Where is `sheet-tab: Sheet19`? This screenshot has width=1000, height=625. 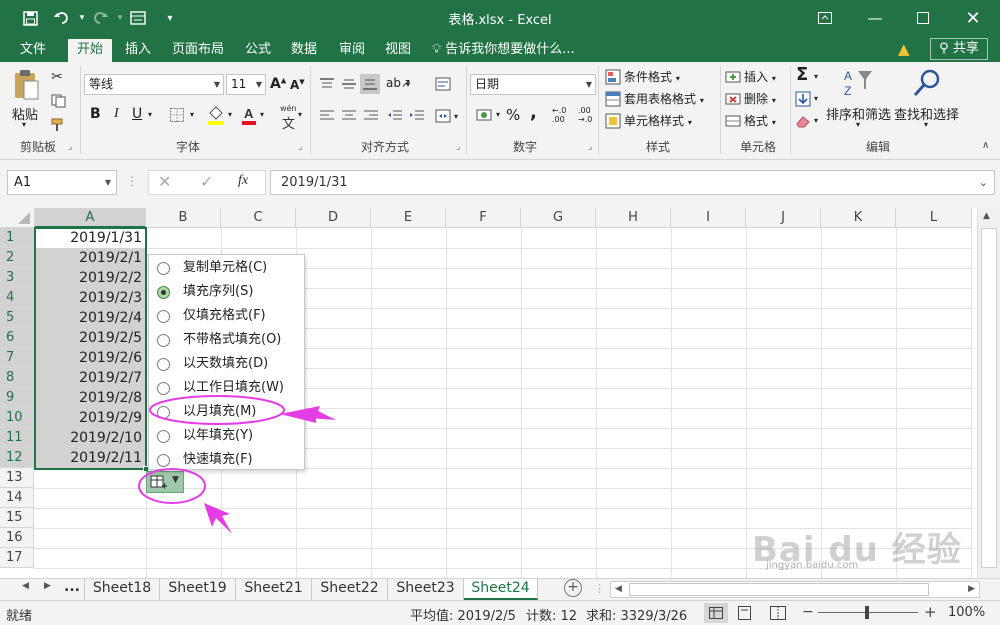
sheet-tab: Sheet19 is located at coordinates (198, 589).